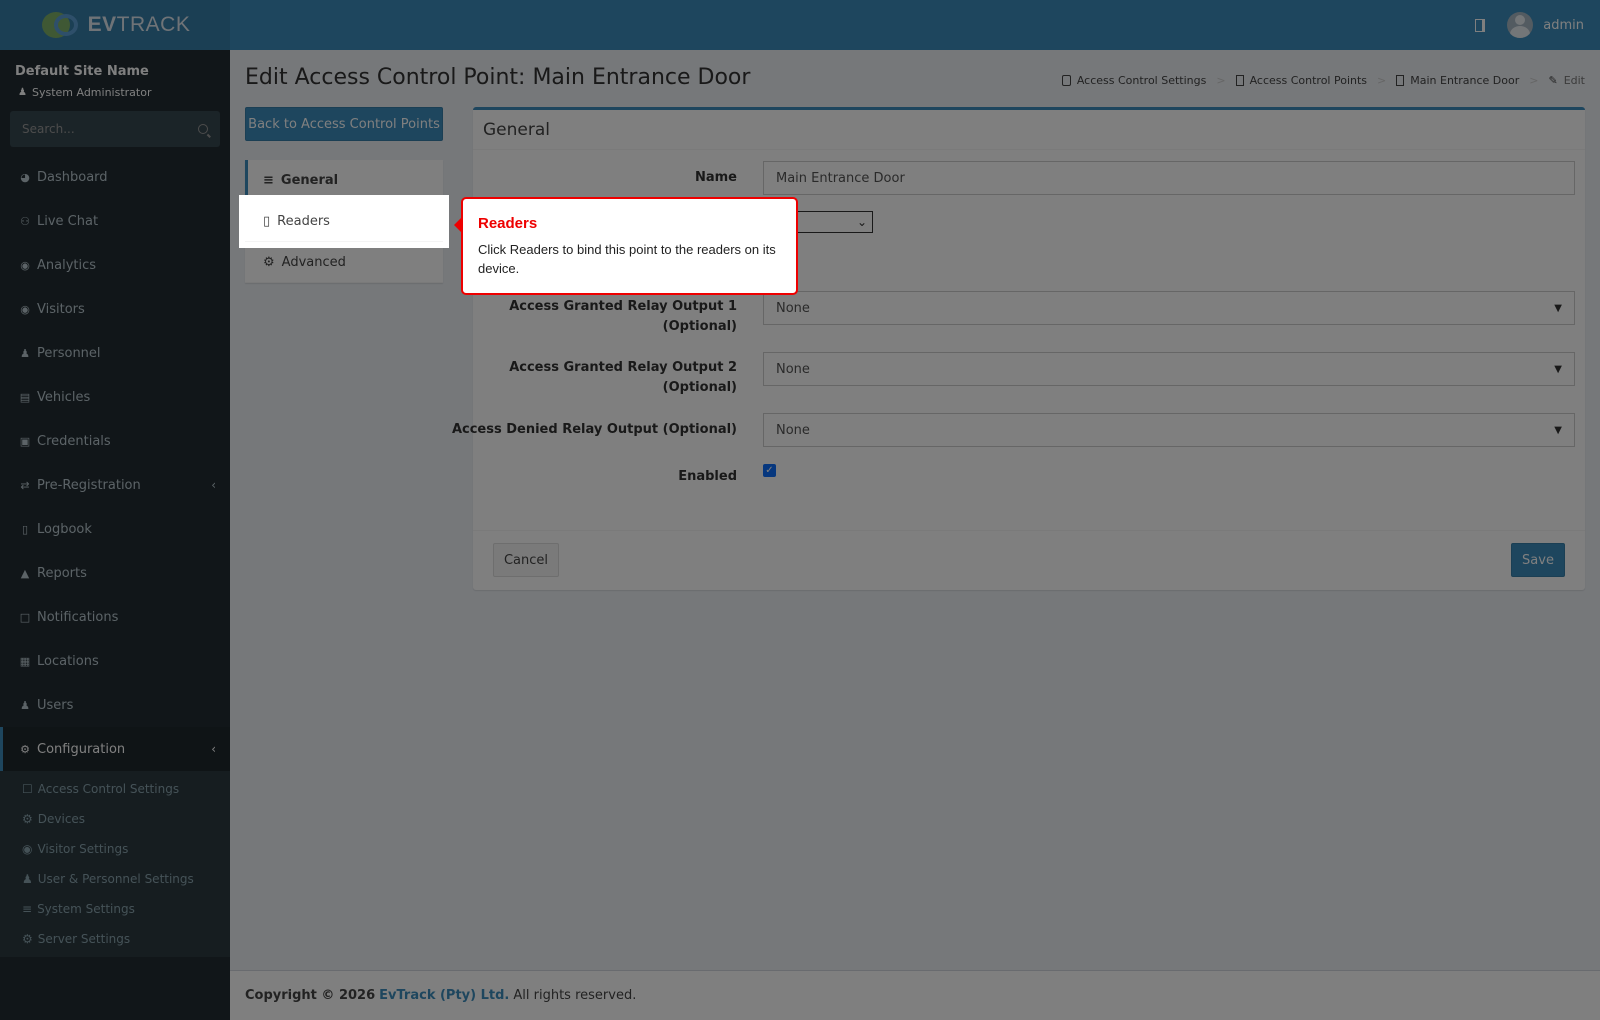 The image size is (1600, 1020). What do you see at coordinates (267, 221) in the screenshot?
I see `door-icon: ▯` at bounding box center [267, 221].